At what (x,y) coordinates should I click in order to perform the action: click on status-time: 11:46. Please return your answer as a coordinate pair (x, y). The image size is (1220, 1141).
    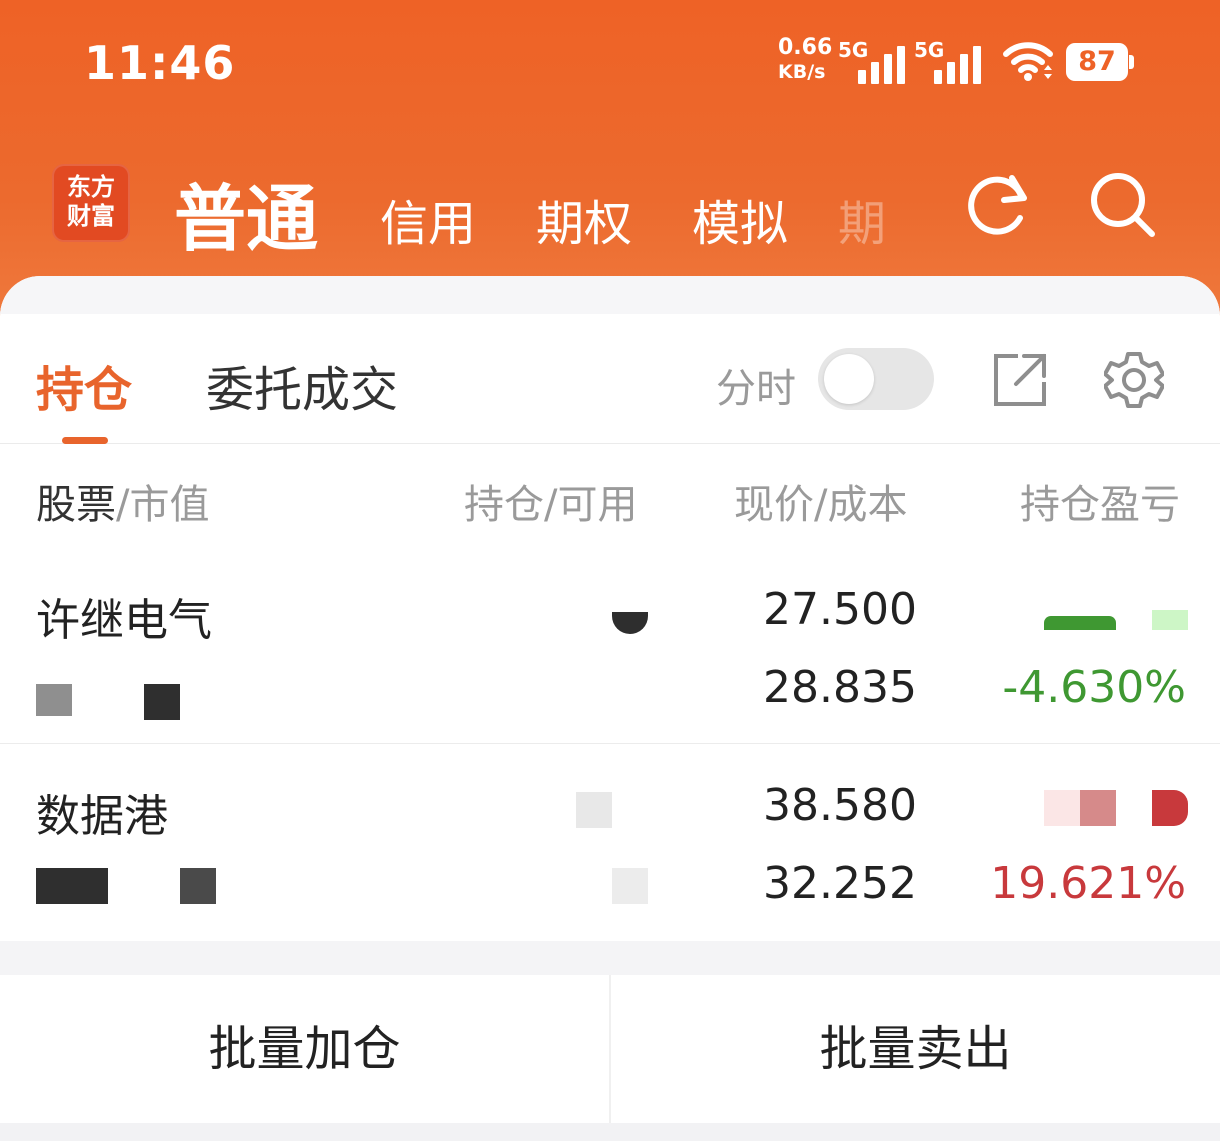
    Looking at the image, I should click on (160, 63).